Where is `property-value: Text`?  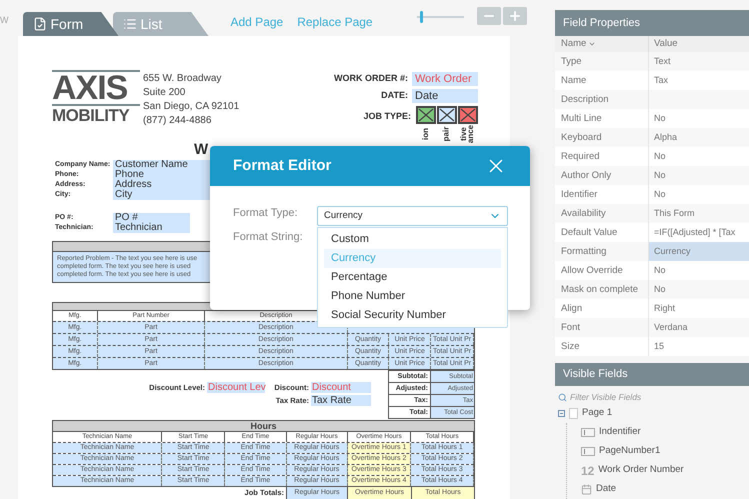
property-value: Text is located at coordinates (699, 61).